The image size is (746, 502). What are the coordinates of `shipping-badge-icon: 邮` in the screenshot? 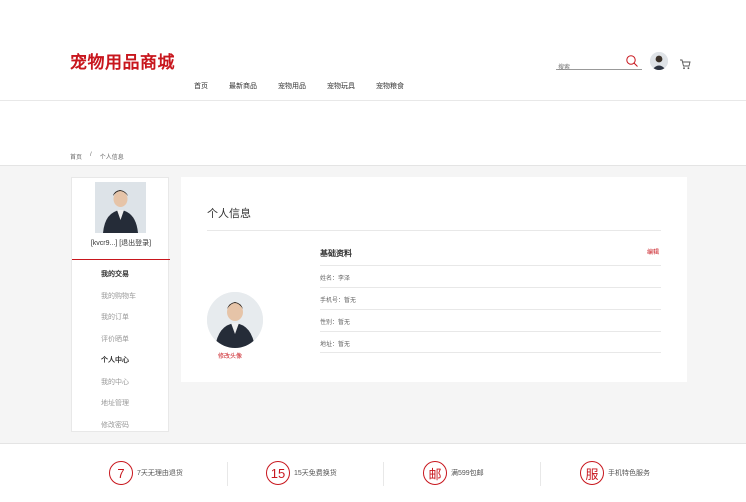 It's located at (435, 473).